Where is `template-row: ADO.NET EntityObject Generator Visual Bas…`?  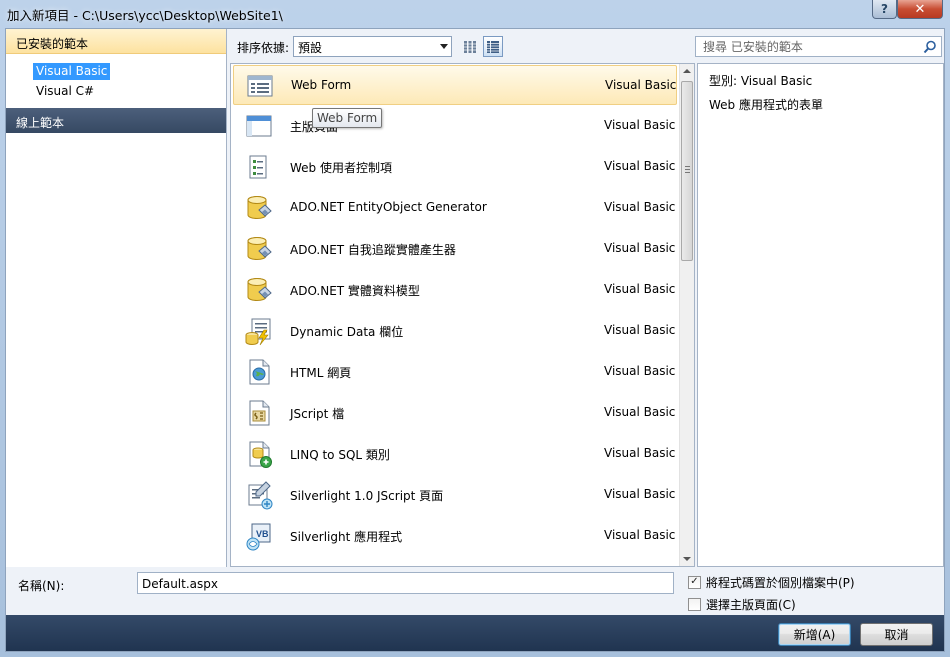
template-row: ADO.NET EntityObject Generator Visual Bas… is located at coordinates (455, 208).